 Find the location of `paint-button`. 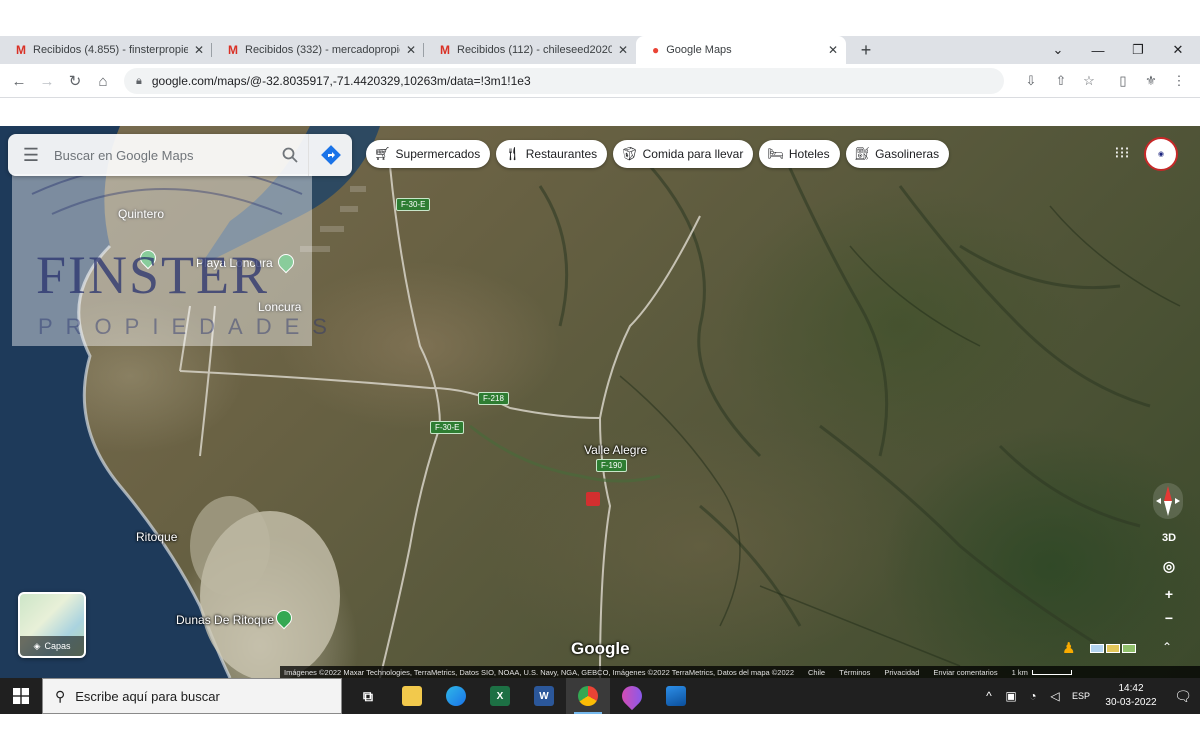

paint-button is located at coordinates (632, 696).